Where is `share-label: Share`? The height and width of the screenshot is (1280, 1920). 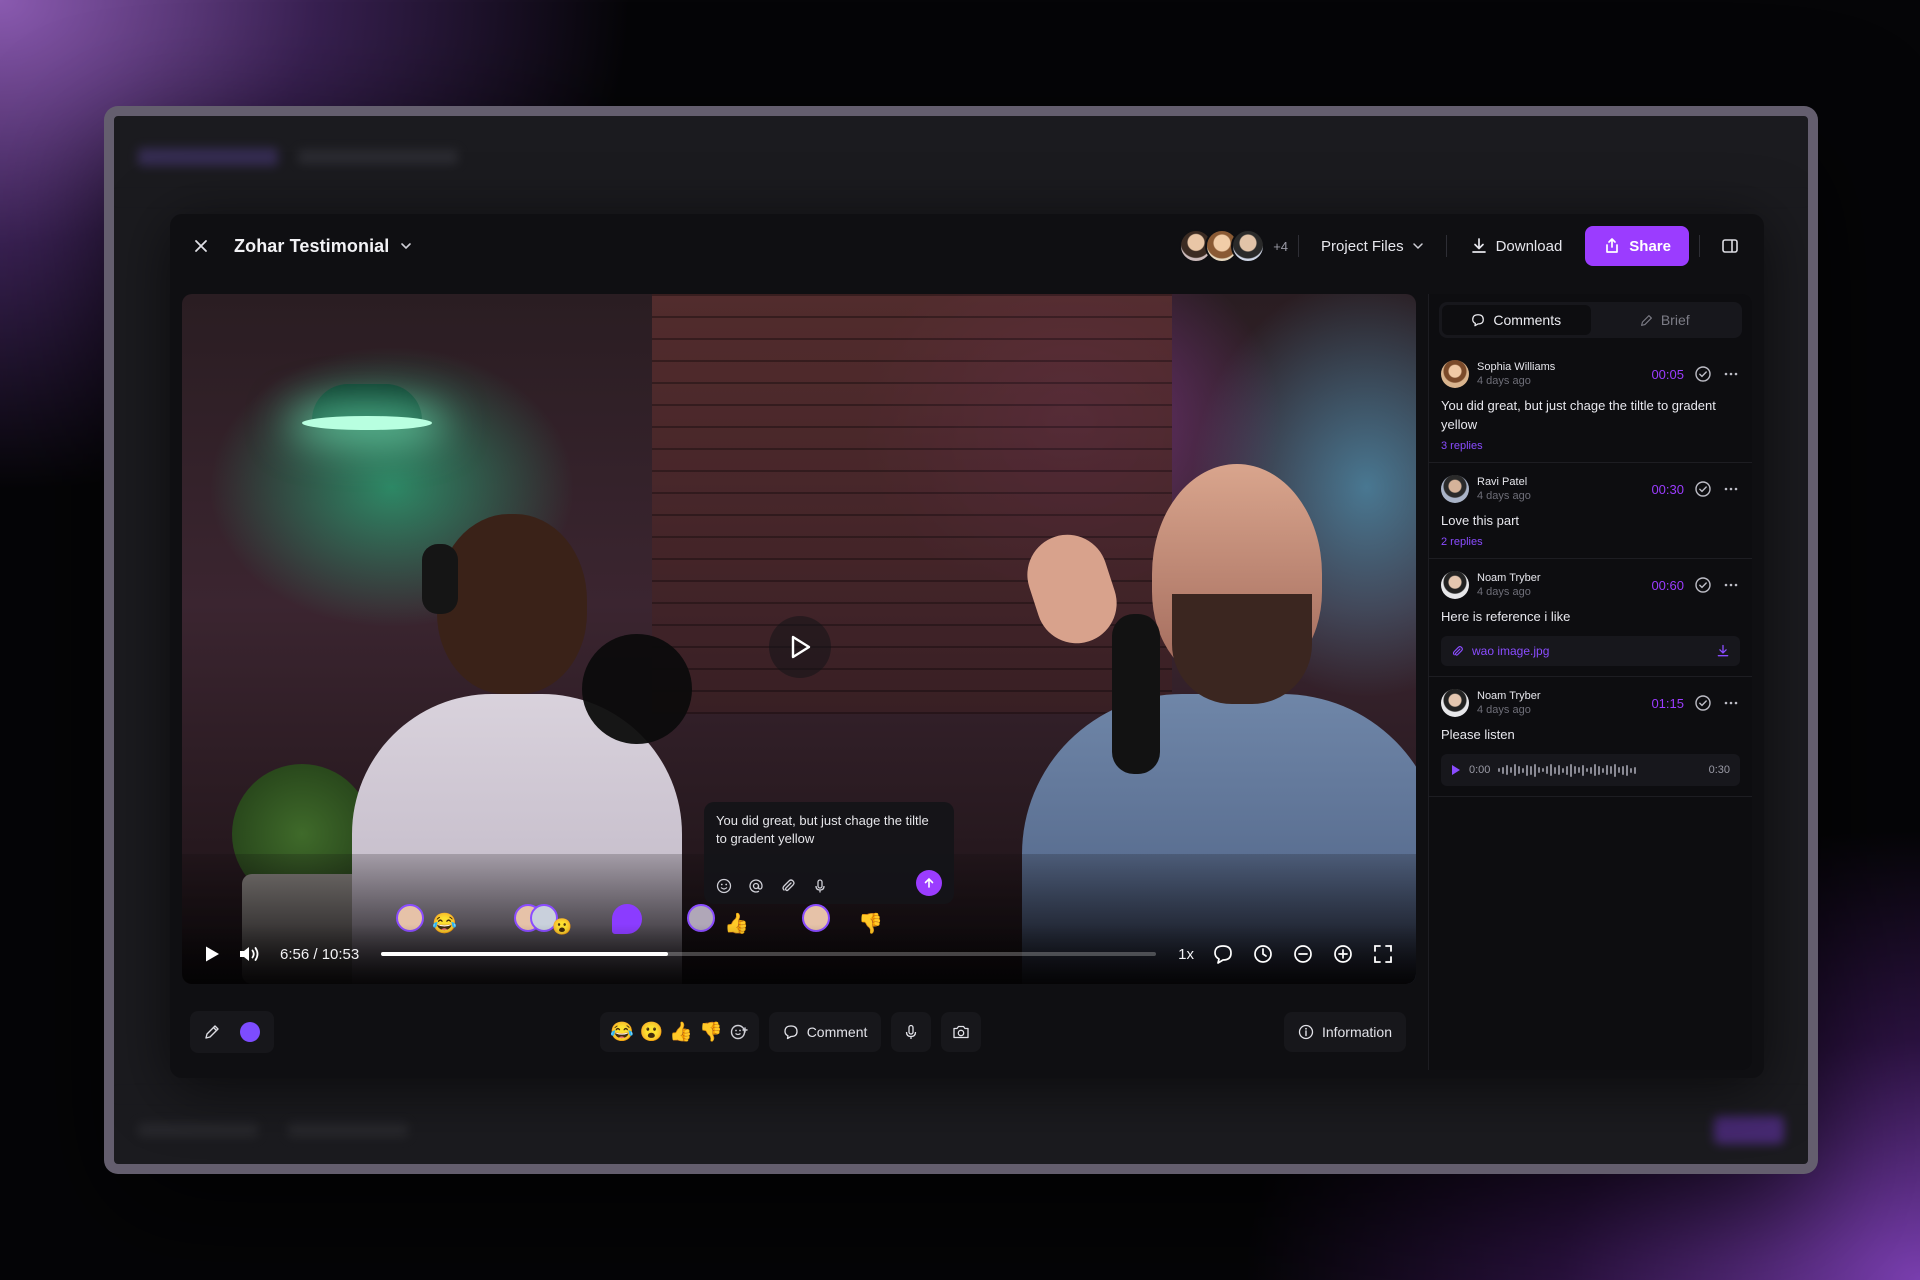
share-label: Share is located at coordinates (1650, 246).